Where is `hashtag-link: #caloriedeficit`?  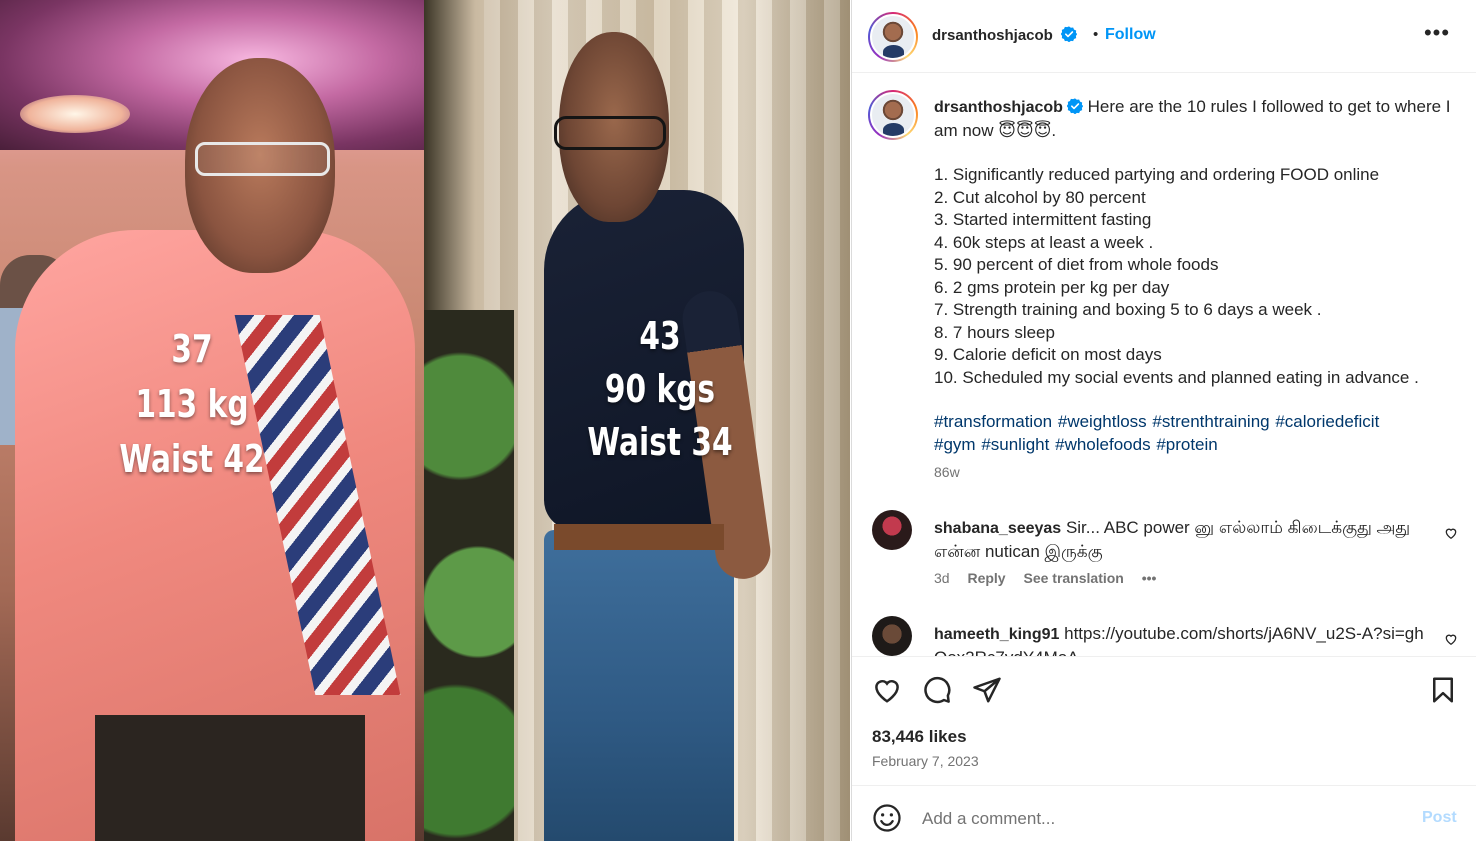 hashtag-link: #caloriedeficit is located at coordinates (1327, 421).